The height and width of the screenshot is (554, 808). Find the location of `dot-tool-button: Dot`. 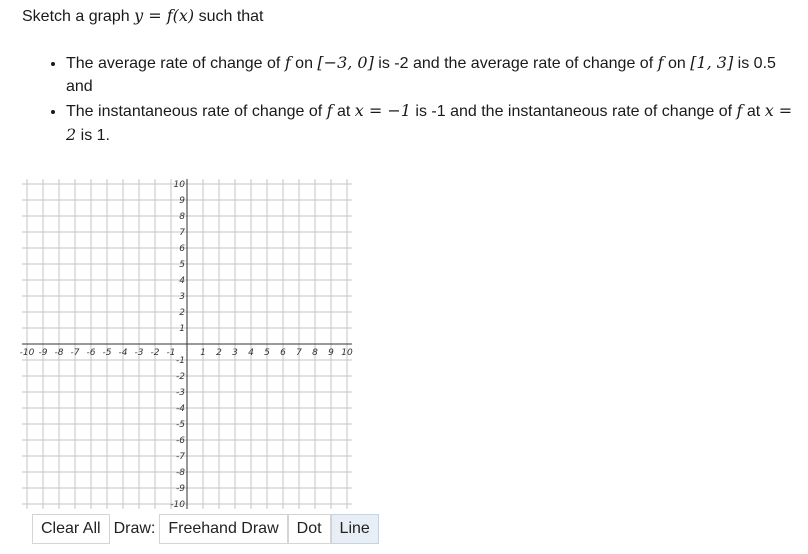

dot-tool-button: Dot is located at coordinates (309, 529).